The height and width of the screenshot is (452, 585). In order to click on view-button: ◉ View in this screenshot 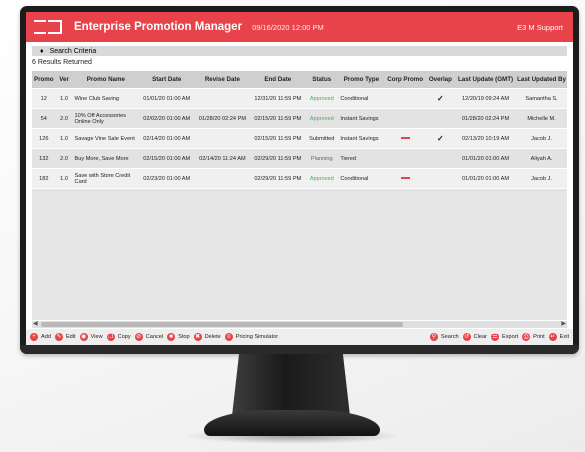, I will do `click(91, 337)`.